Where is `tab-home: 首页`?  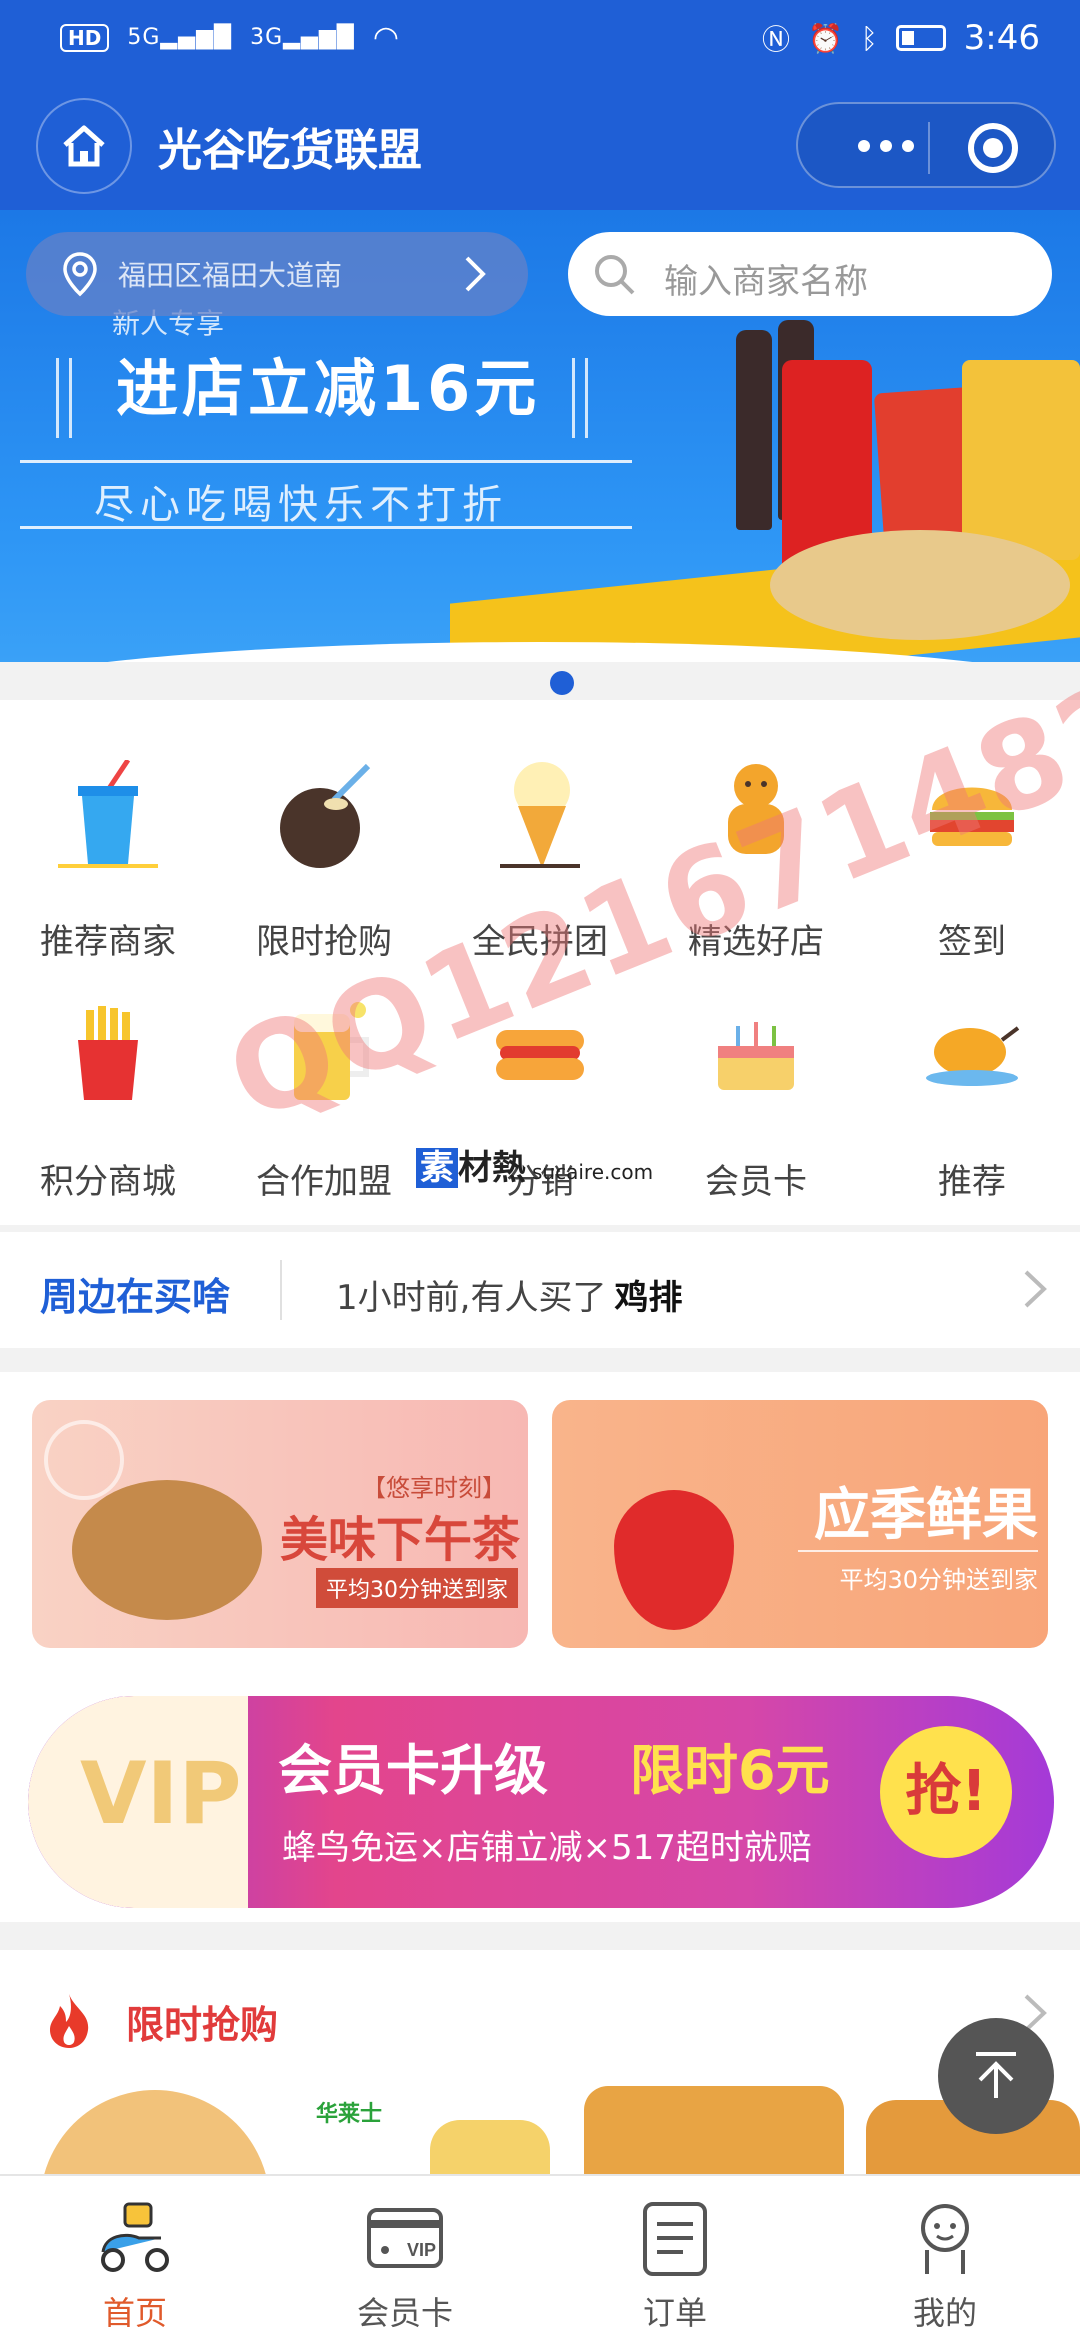 tab-home: 首页 is located at coordinates (135, 2258).